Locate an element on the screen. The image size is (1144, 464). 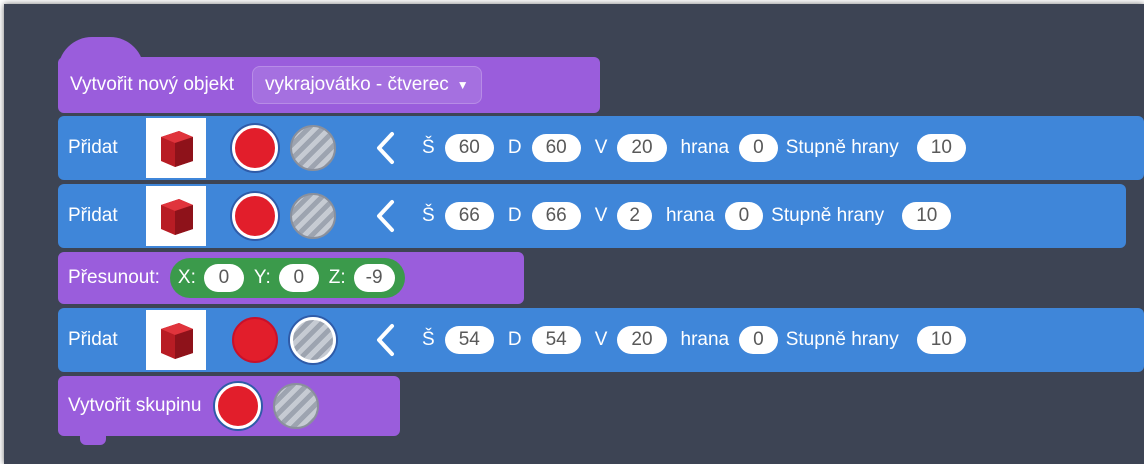
caret-down-icon: ▼ is located at coordinates (462, 85).